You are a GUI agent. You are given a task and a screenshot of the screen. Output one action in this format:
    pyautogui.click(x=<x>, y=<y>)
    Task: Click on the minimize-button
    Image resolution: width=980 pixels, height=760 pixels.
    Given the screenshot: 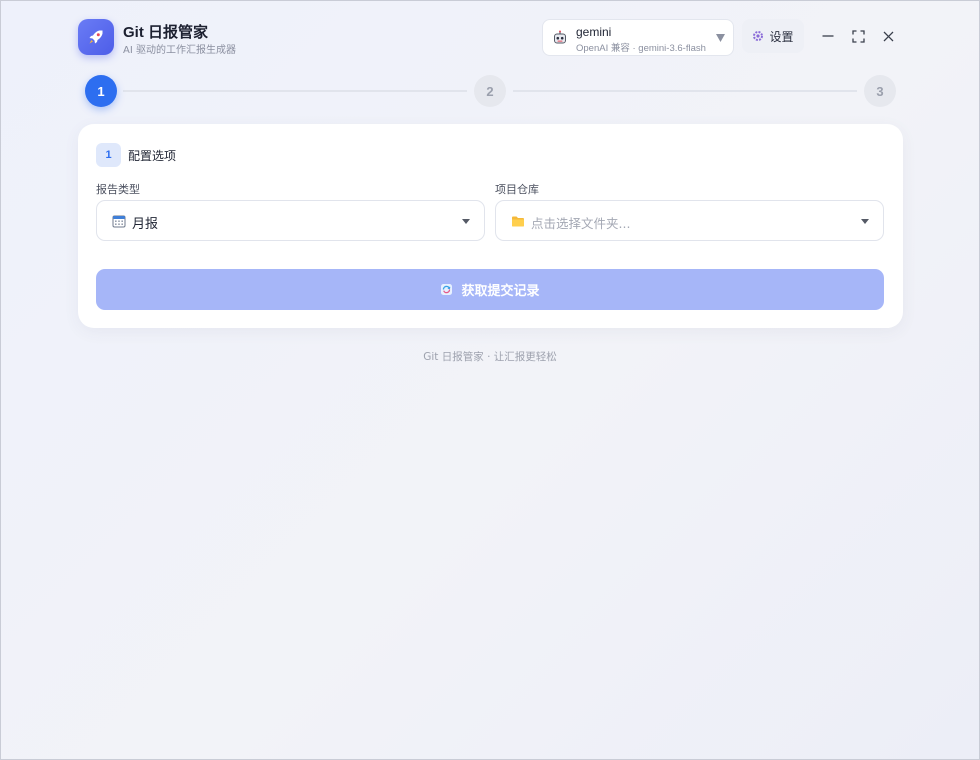 What is the action you would take?
    pyautogui.click(x=828, y=36)
    